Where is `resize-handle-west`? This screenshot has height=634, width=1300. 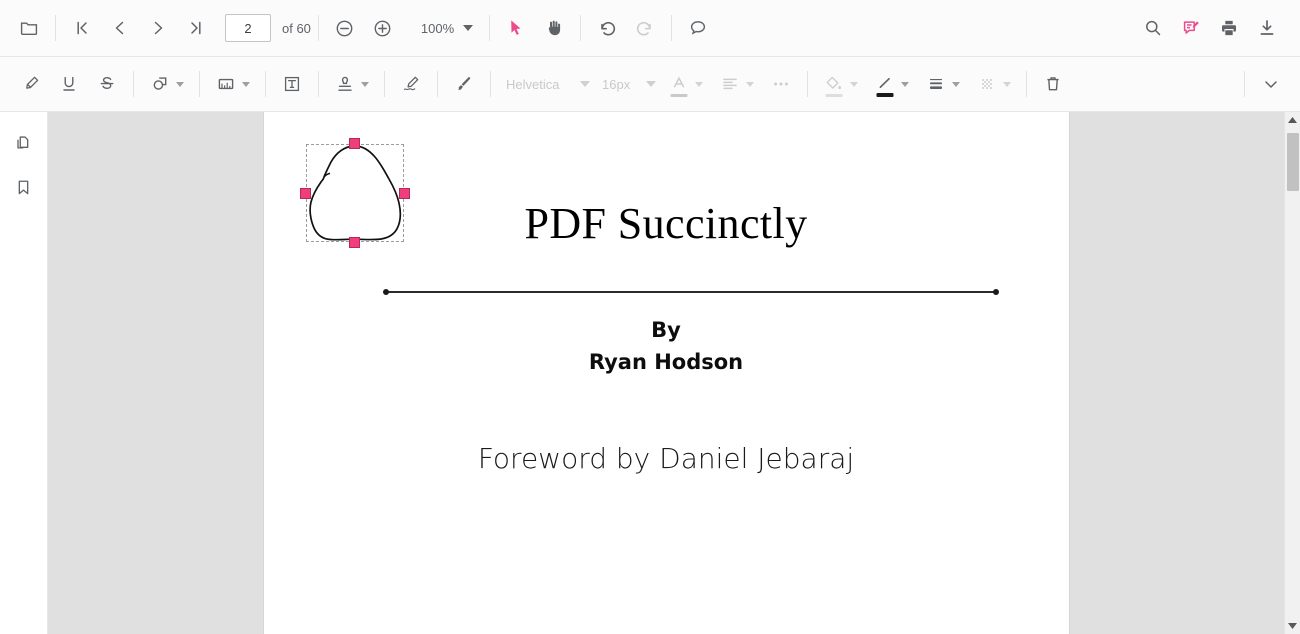 resize-handle-west is located at coordinates (305, 193).